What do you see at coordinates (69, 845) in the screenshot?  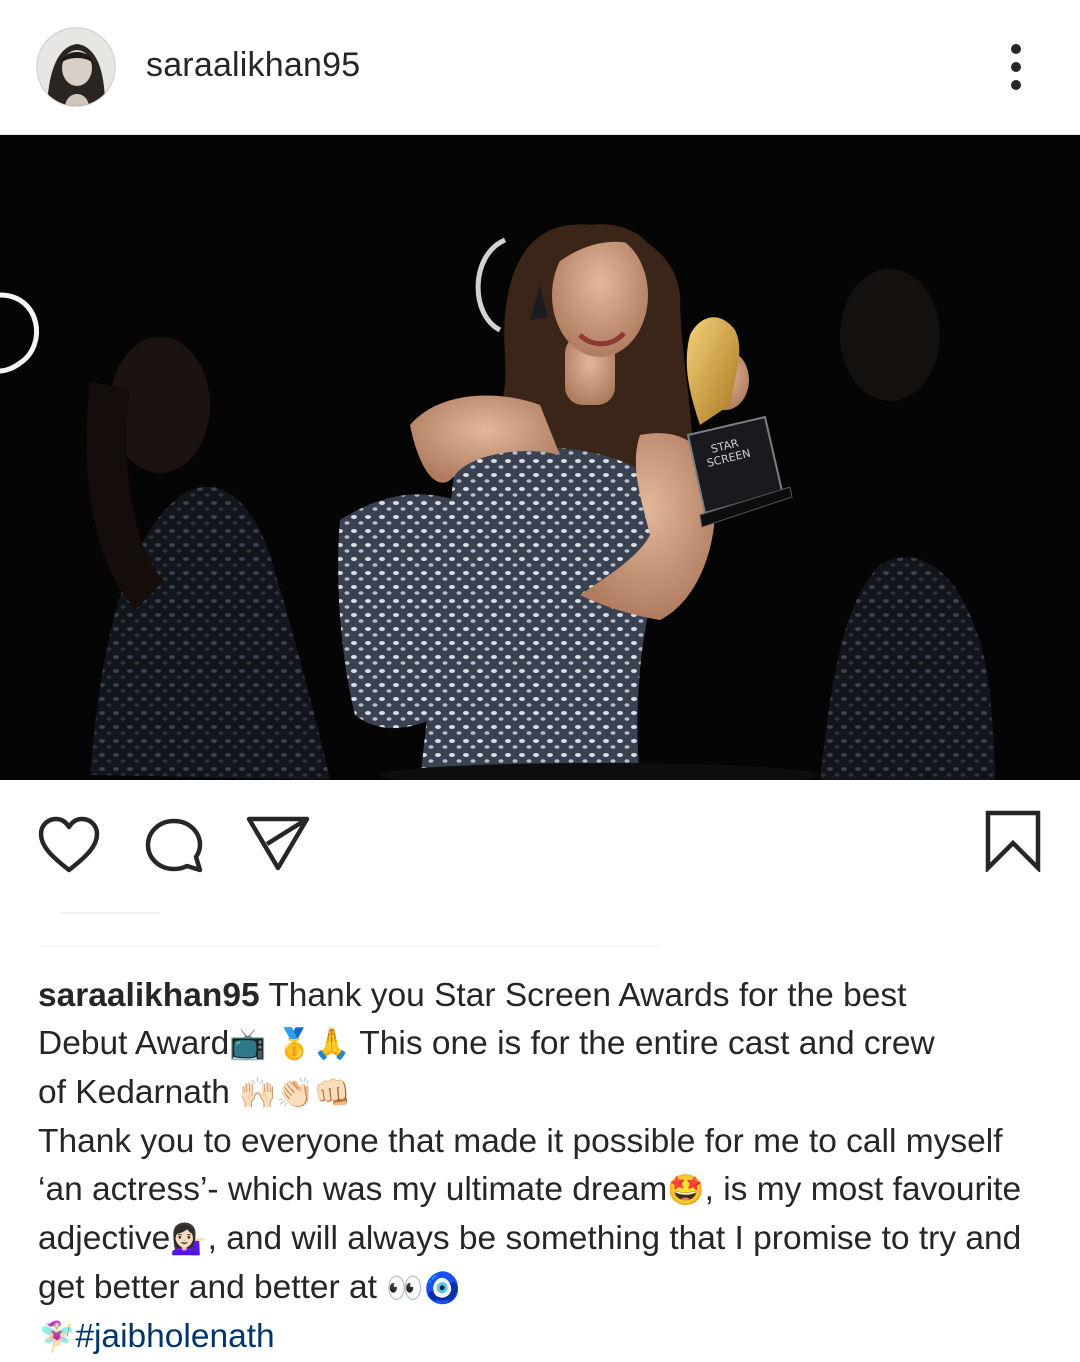 I see `heart-icon` at bounding box center [69, 845].